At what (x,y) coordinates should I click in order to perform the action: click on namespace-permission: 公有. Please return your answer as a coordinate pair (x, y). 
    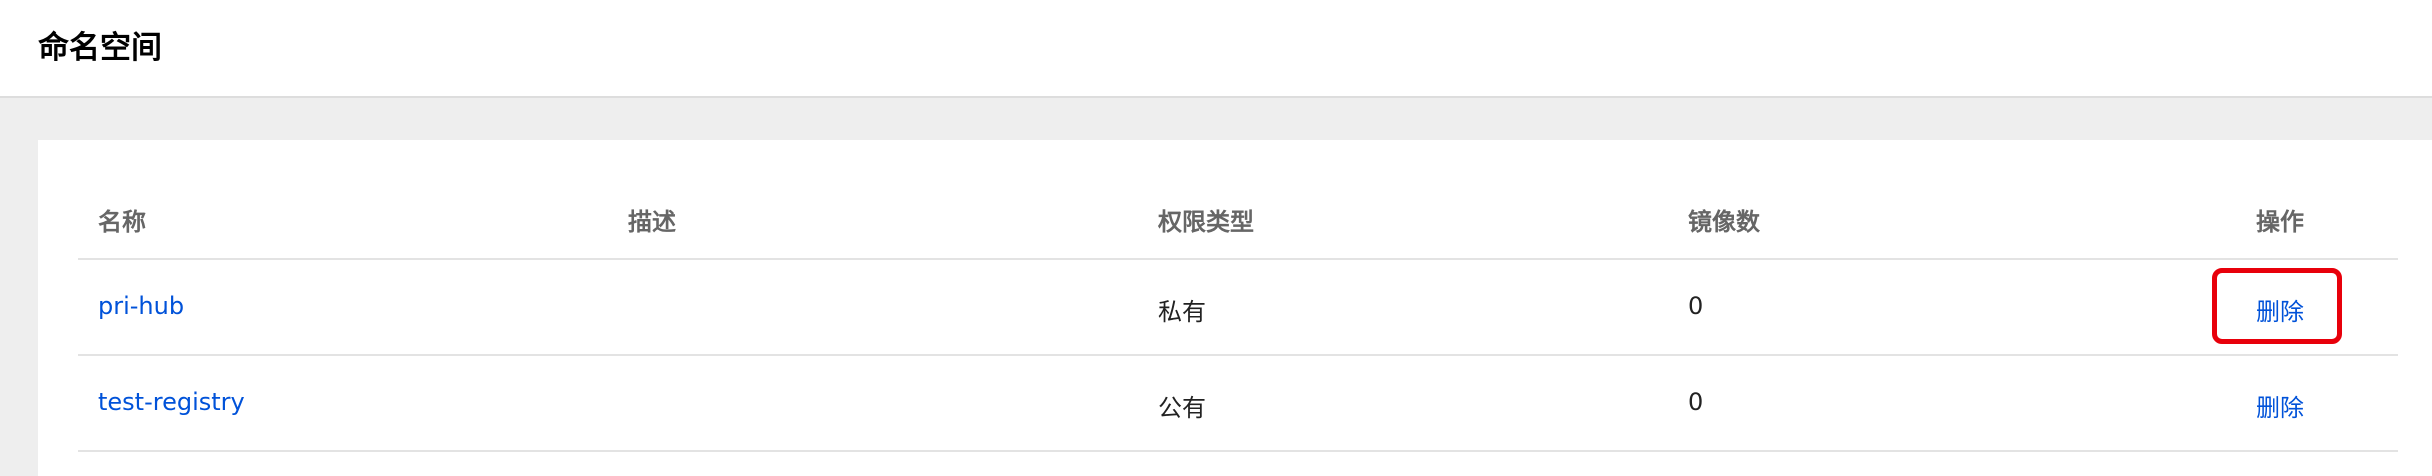
    Looking at the image, I should click on (1182, 408).